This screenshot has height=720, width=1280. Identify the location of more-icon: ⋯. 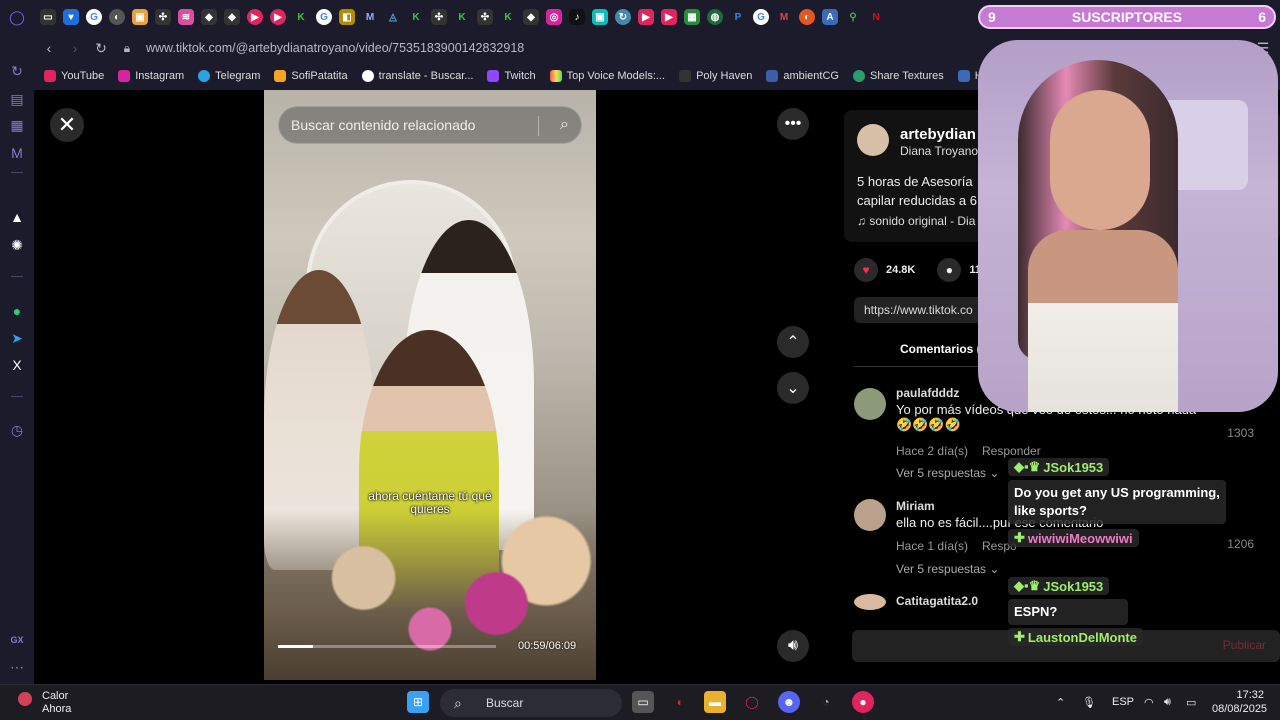
(17, 667).